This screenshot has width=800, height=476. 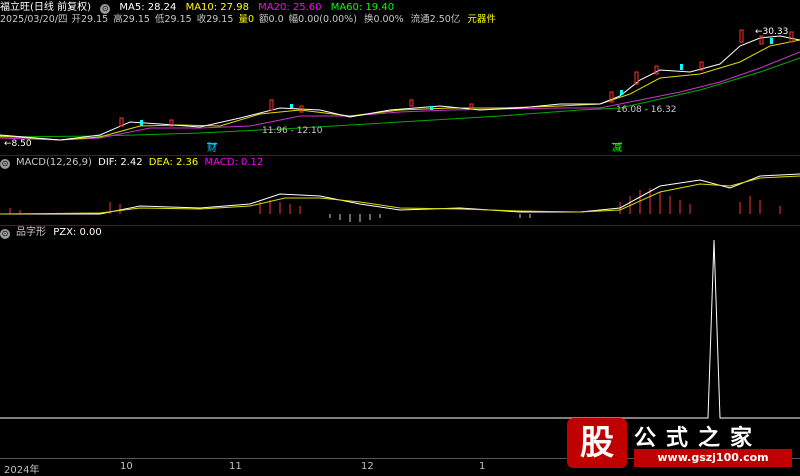 I want to click on watermark-brand: 公式之家, so click(x=698, y=438).